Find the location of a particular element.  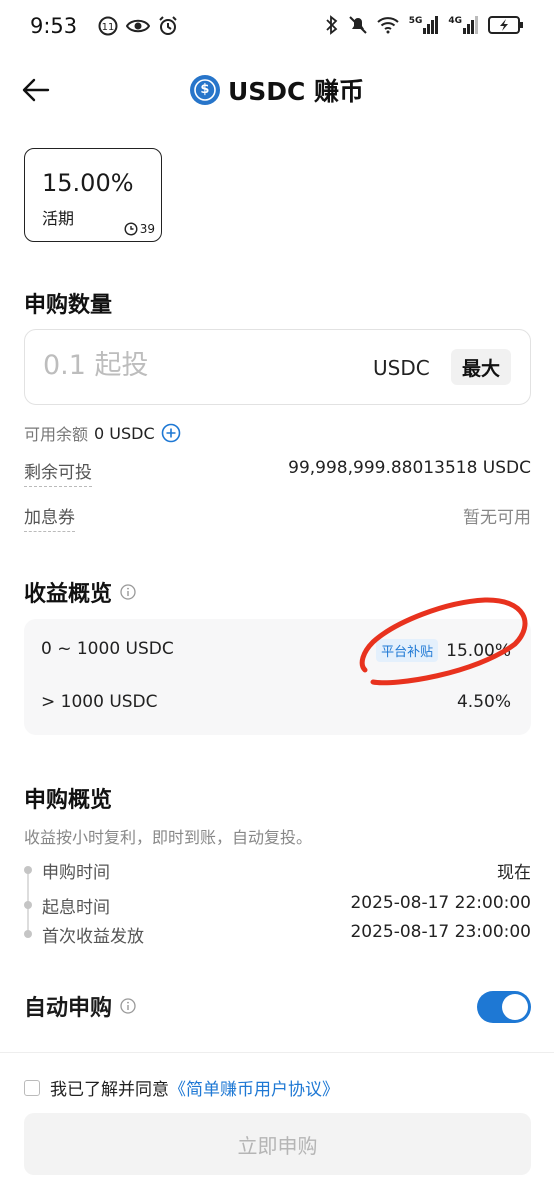

timeline-value: 现在 is located at coordinates (514, 873).